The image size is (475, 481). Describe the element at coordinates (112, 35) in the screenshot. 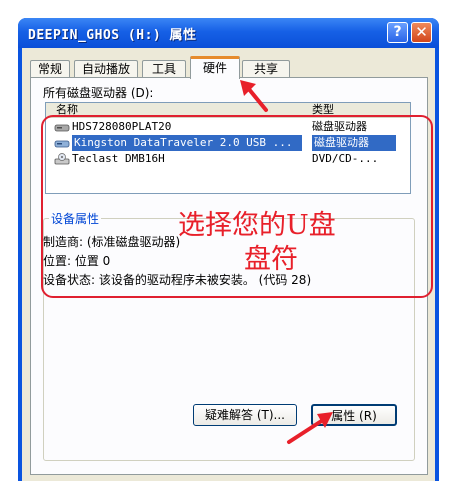

I see `window-title: DEEPIN_GHOS (H:) 属性` at that location.